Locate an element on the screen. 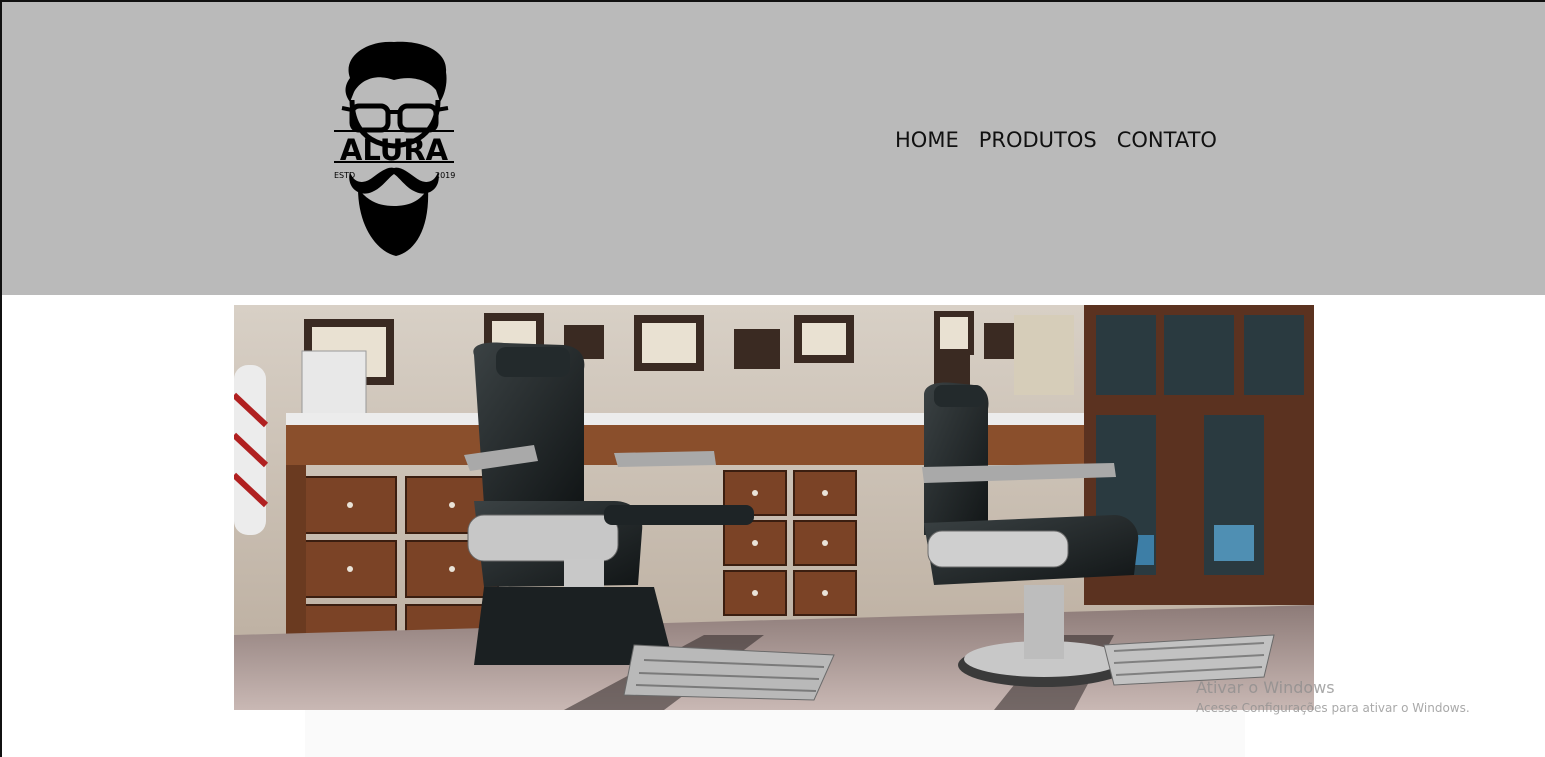 The height and width of the screenshot is (757, 1545). bearded-man-logo-icon: ALURA ESTD 2019 is located at coordinates (394, 148).